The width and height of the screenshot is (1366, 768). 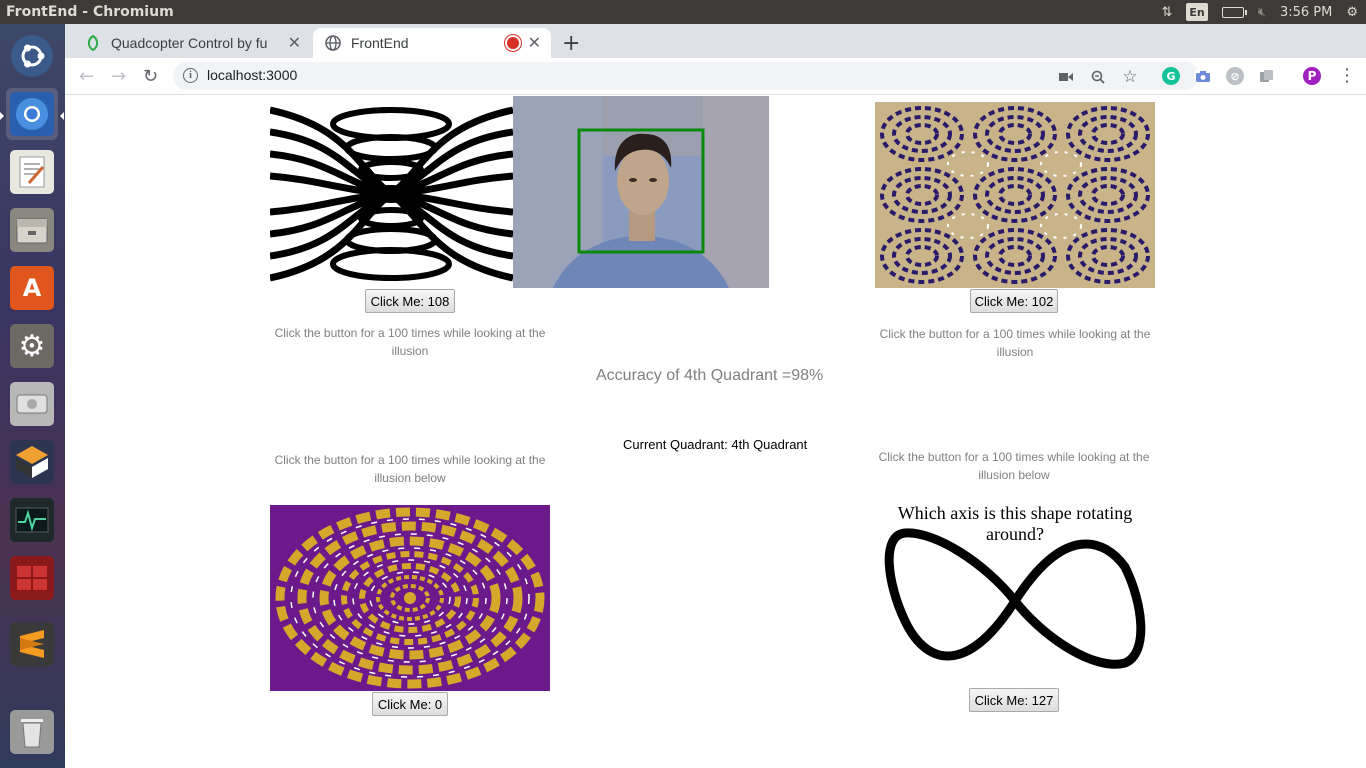 I want to click on focused-indicator, so click(x=62, y=116).